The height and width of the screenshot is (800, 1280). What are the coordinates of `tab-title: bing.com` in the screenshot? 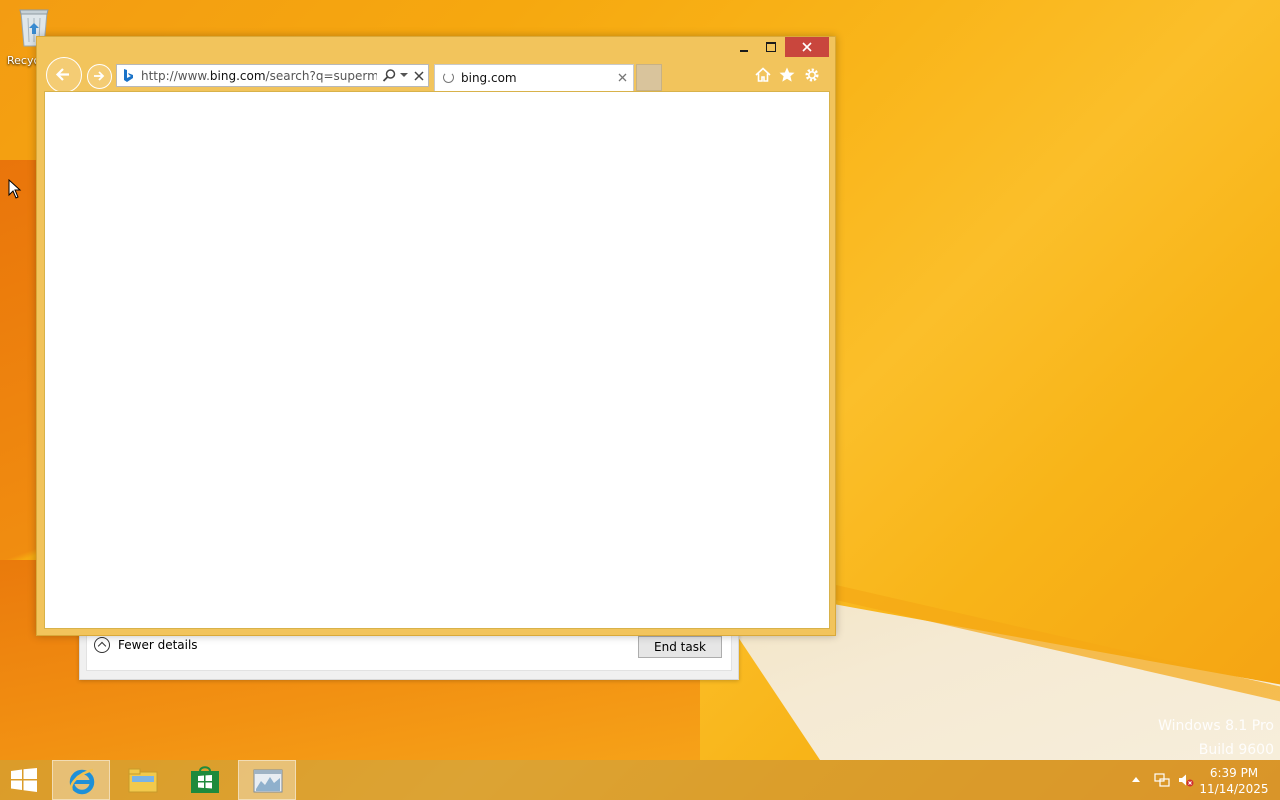 It's located at (489, 78).